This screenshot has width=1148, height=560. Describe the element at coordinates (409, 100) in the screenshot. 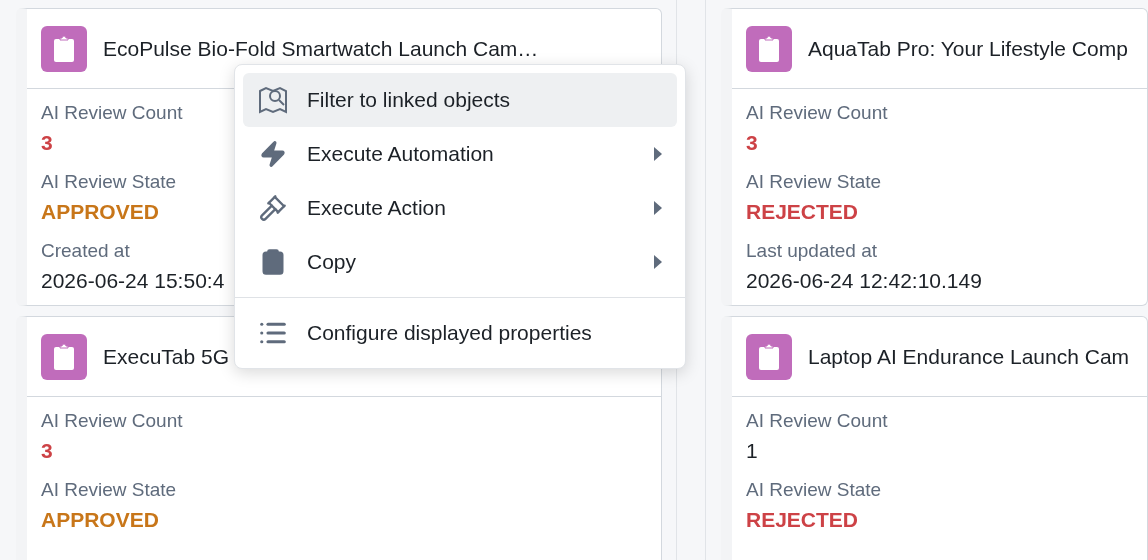

I see `menu-item-label: Filter to linked objects` at that location.